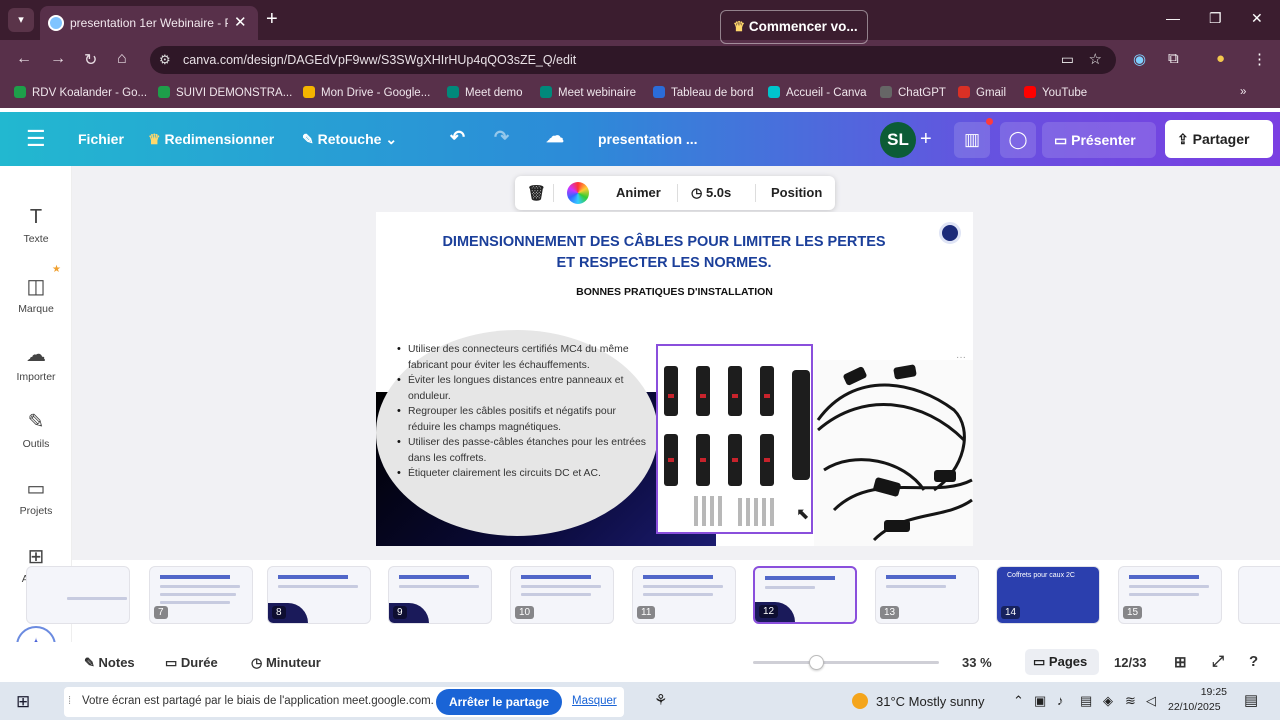 The image size is (1280, 720). Describe the element at coordinates (918, 701) in the screenshot. I see `weather-widget: 31°C Mostly sunny` at that location.